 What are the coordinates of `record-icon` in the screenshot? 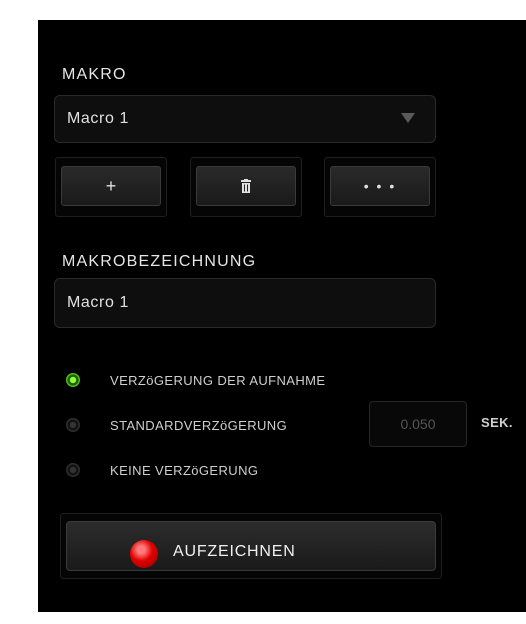 It's located at (144, 554).